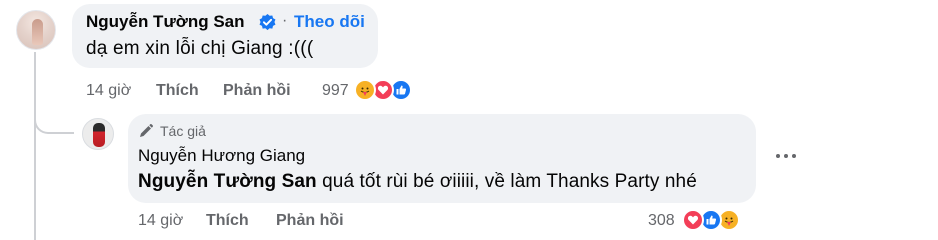 This screenshot has width=938, height=240. I want to click on reaction-count: 308, so click(661, 221).